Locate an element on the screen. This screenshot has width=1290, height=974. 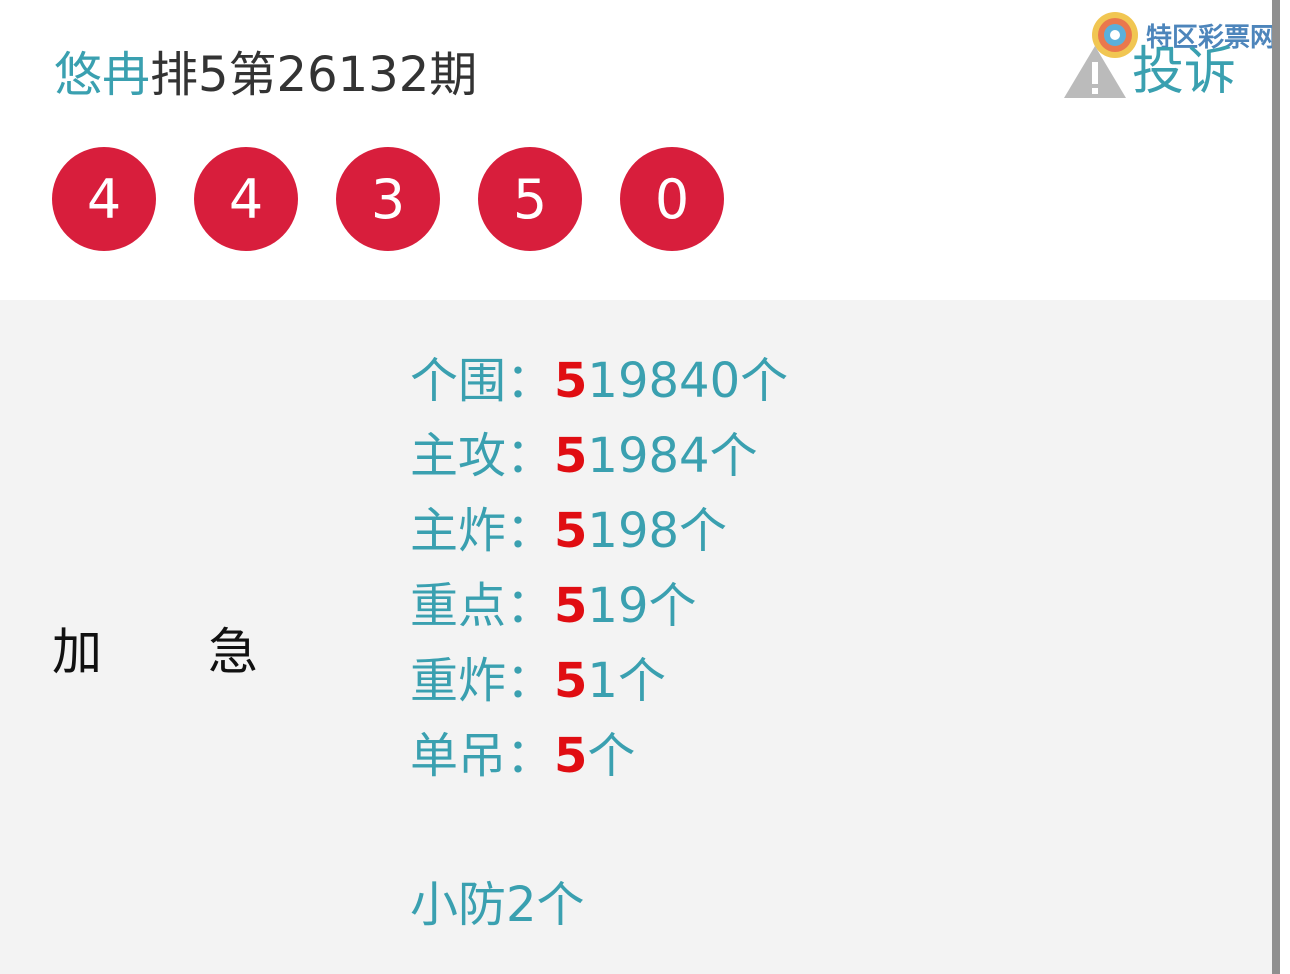
stat-row: 主攻：51984个 is located at coordinates (599, 456).